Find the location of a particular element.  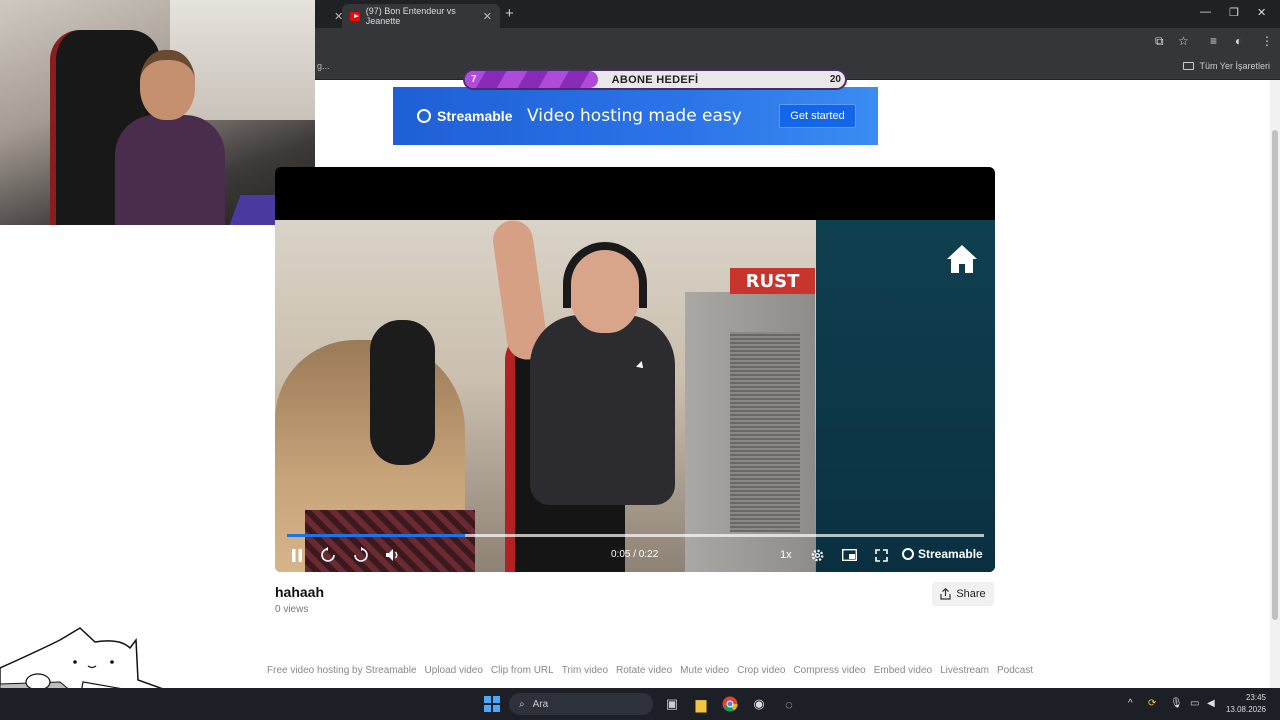

footer-link: Upload video is located at coordinates (454, 670).